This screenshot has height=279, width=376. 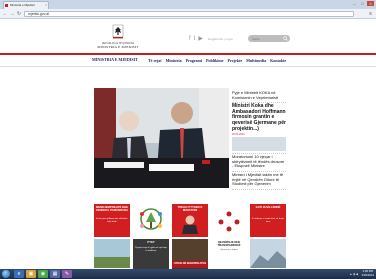 I want to click on tile-title: MENDJEMPREHTË DHE VENDIM E PAMUNDURA, so click(x=112, y=209).